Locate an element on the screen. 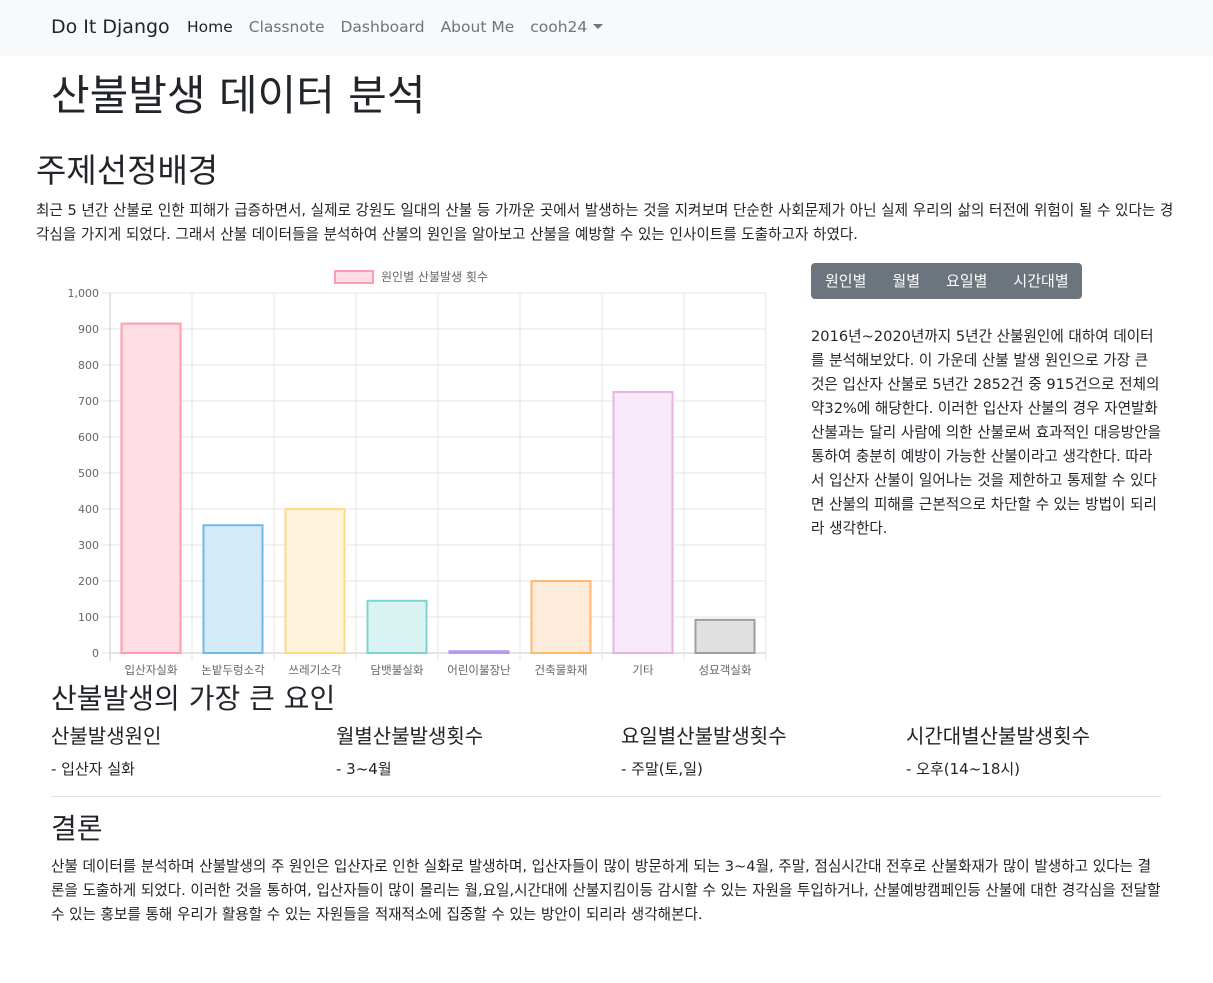 The image size is (1213, 983). factor-time-value: - 오후(14~18시) is located at coordinates (963, 769).